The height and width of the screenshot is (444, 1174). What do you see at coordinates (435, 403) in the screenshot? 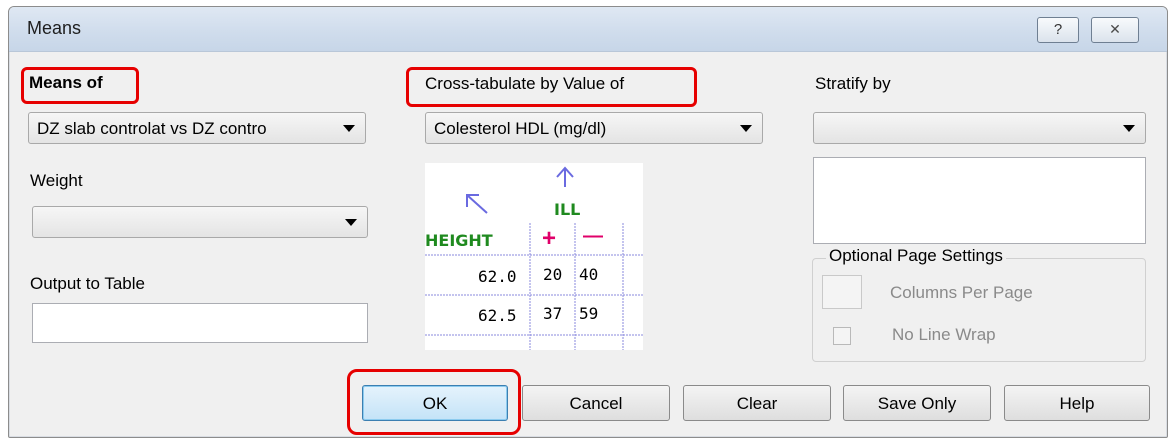
I see `ok-button: OK` at bounding box center [435, 403].